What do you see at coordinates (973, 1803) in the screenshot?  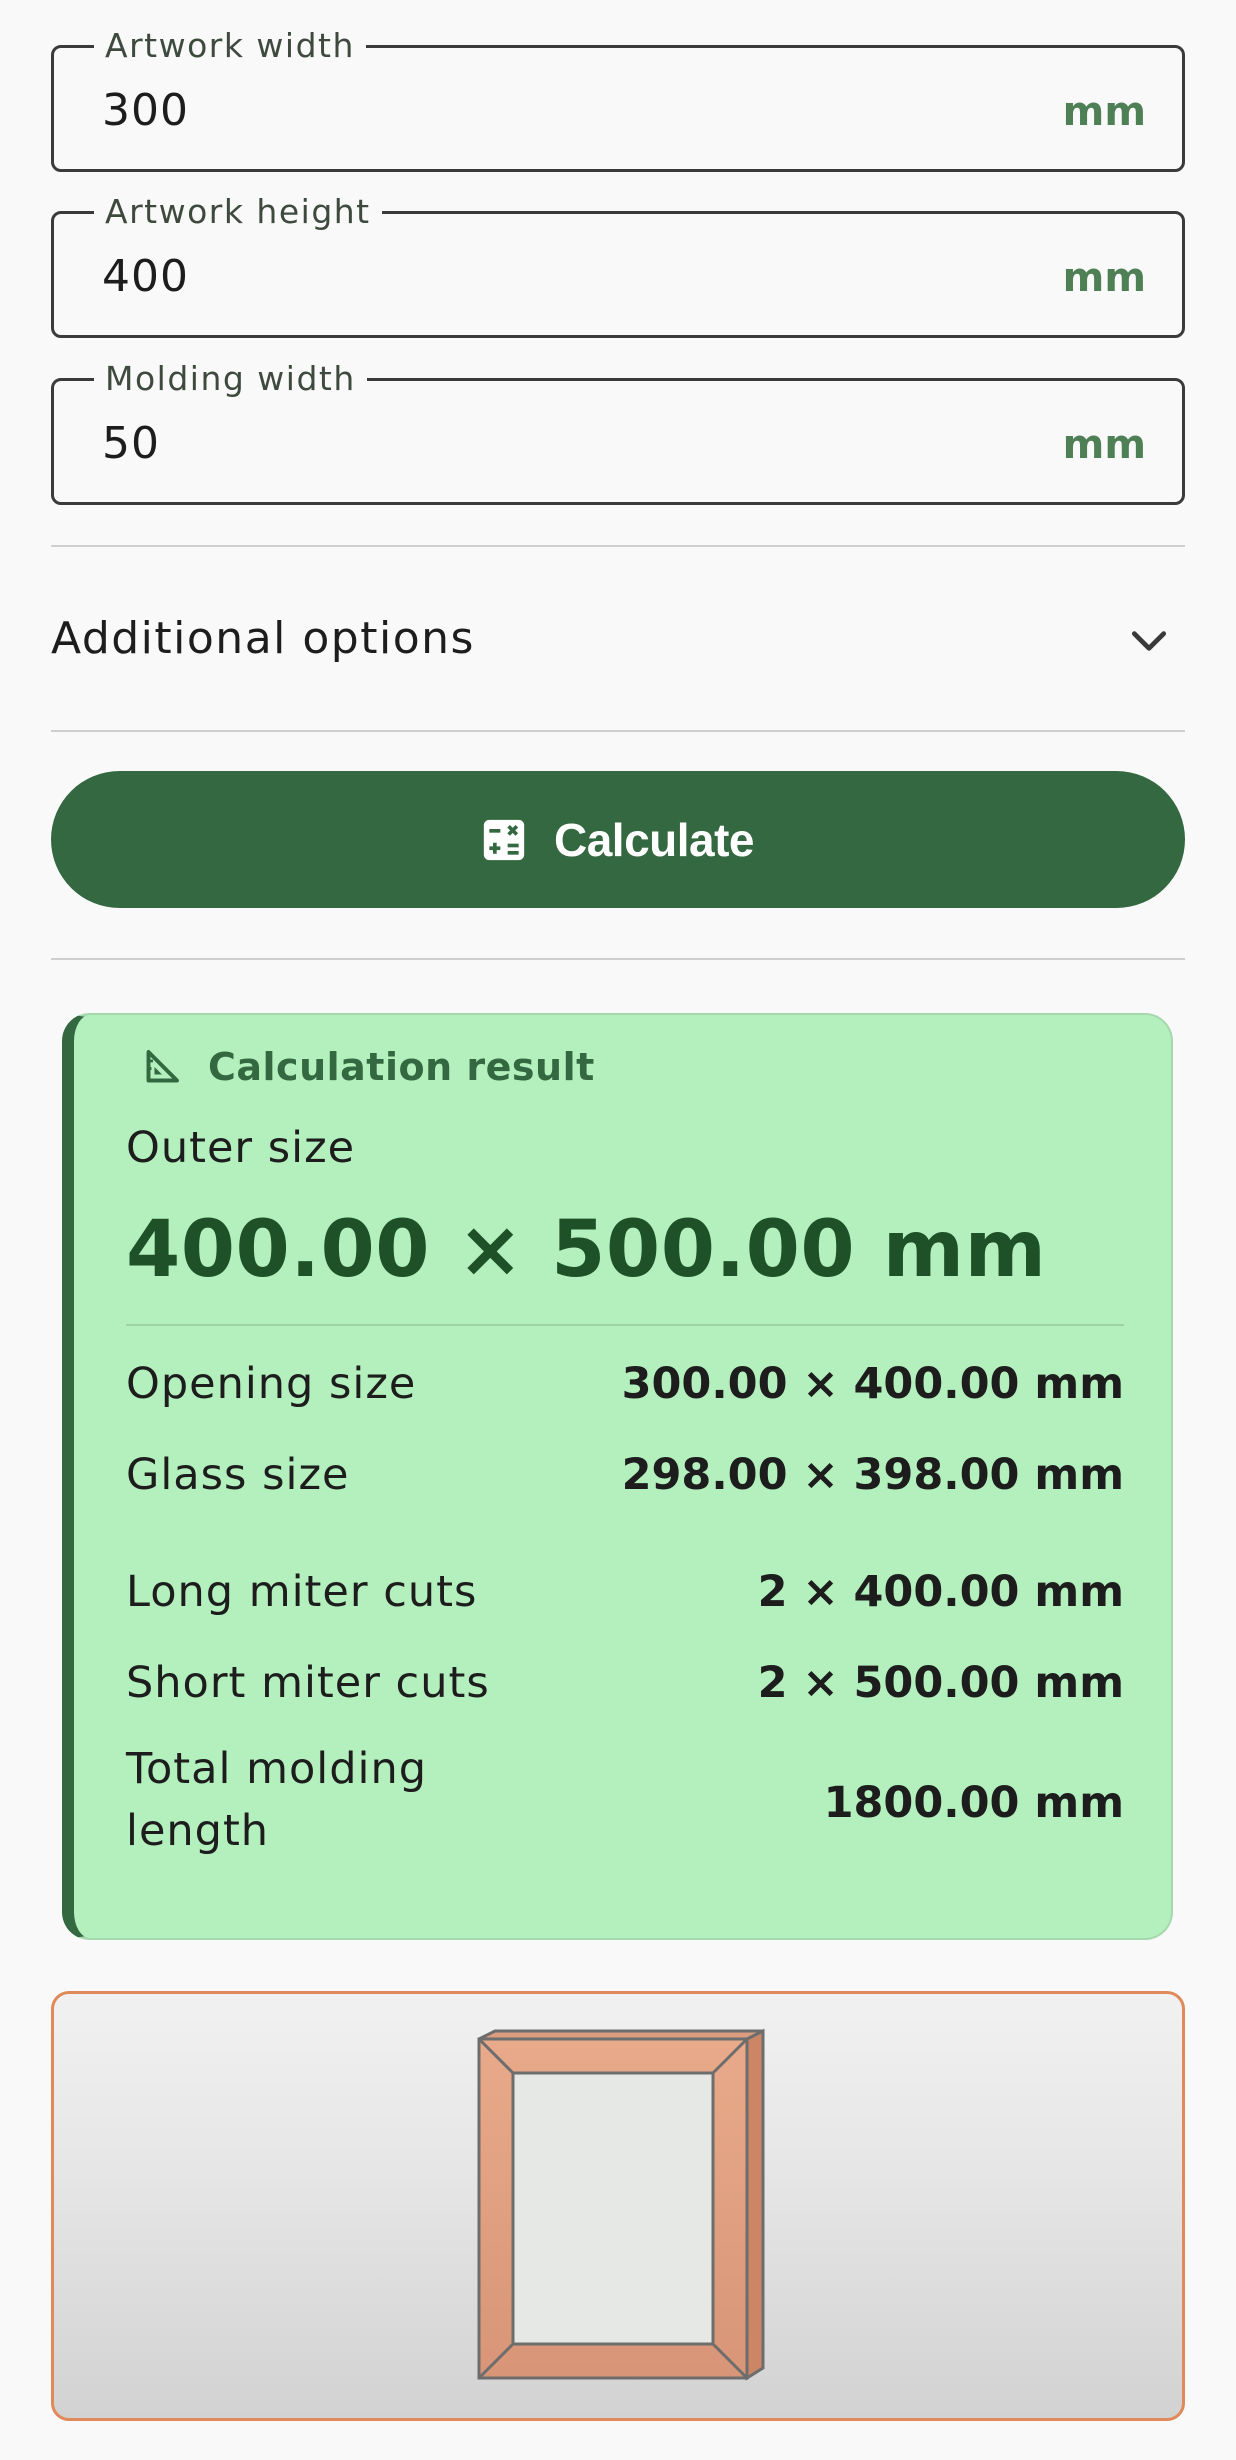 I see `total-molding-length-value: 1800.00 mm` at bounding box center [973, 1803].